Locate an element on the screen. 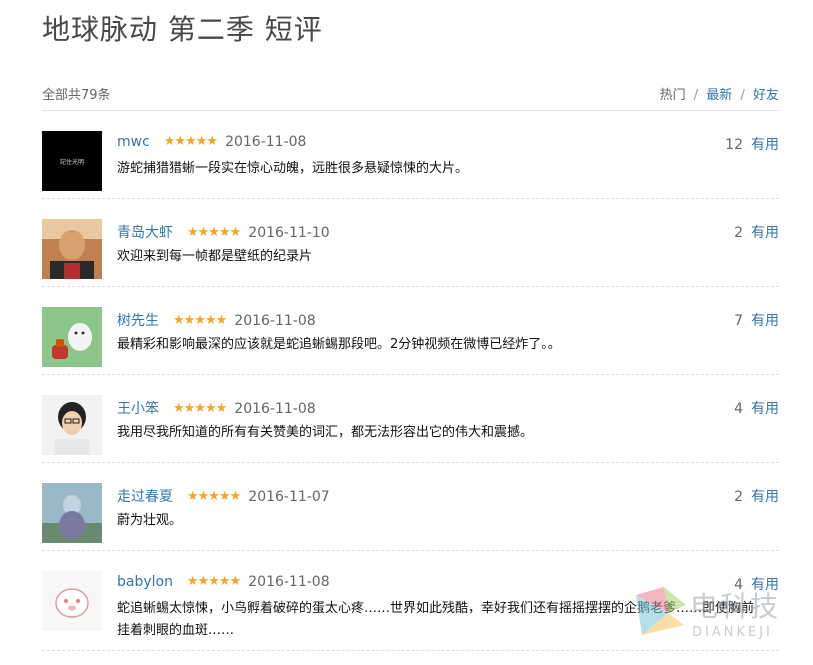  review-username: babylon is located at coordinates (145, 582).